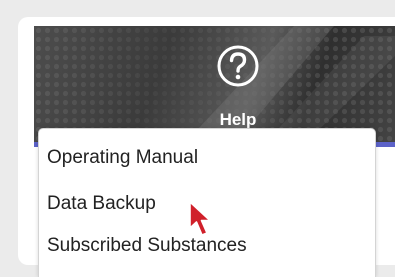  I want to click on question-circle-icon, so click(238, 66).